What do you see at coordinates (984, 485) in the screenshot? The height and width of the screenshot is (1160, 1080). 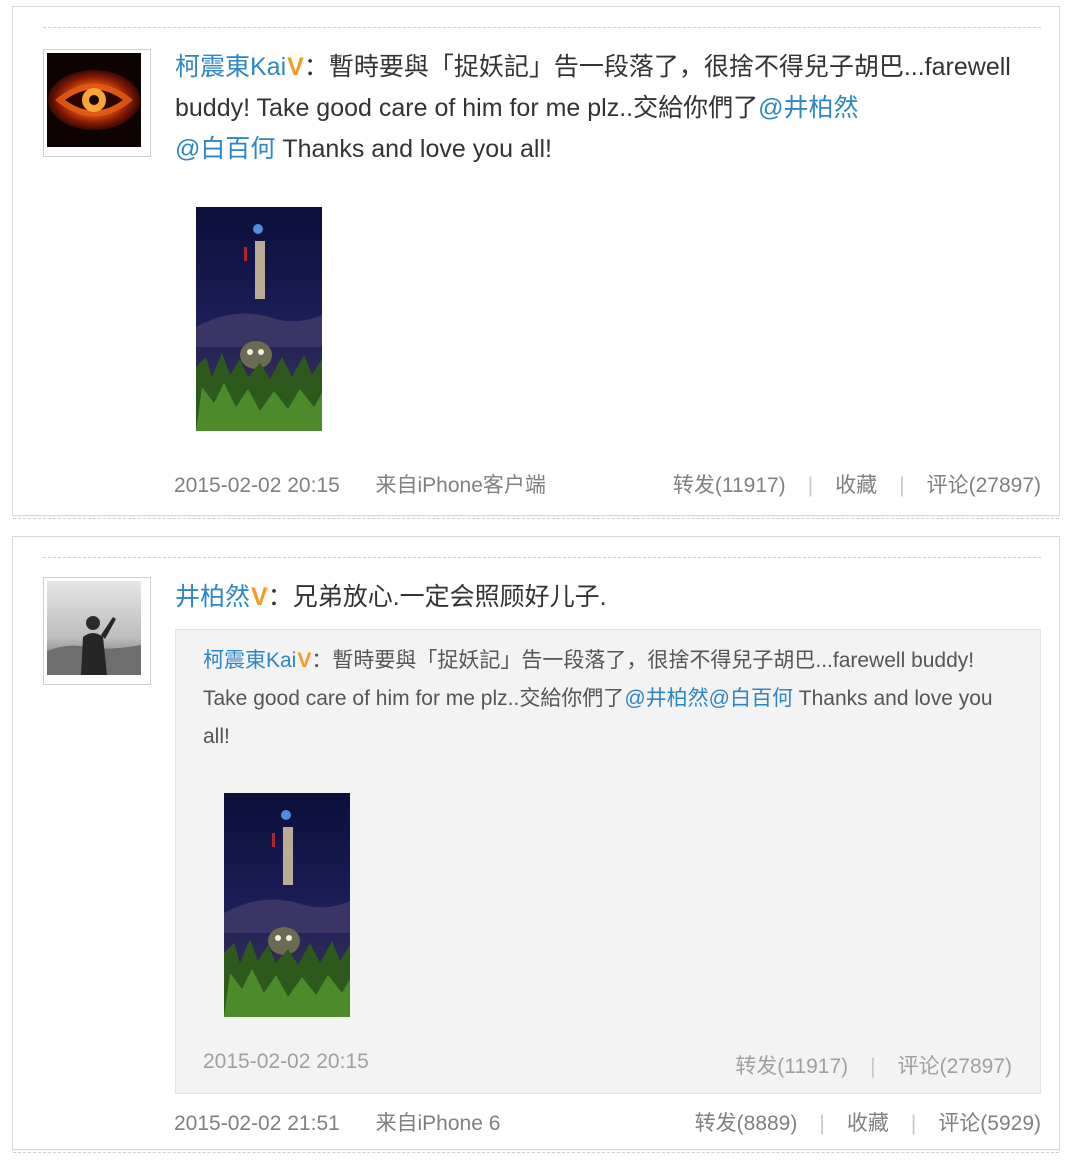 I see `comment-button: 评论(27897)` at bounding box center [984, 485].